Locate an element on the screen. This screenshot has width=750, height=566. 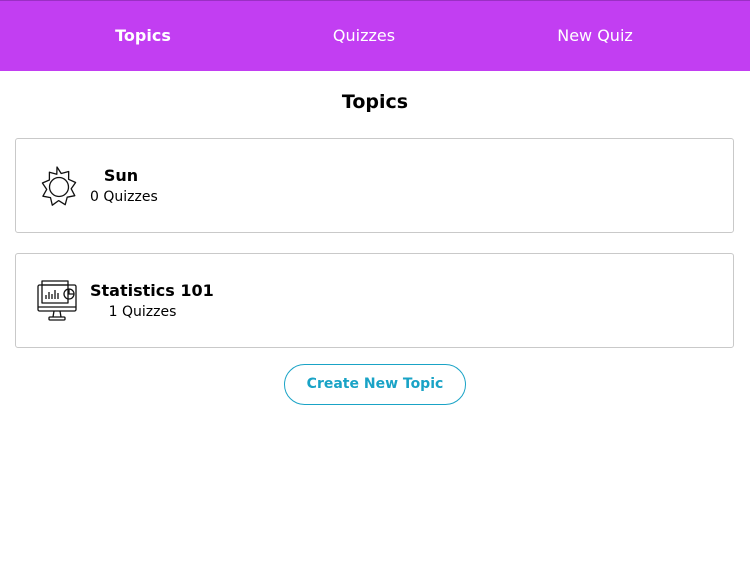
page-title: Topics is located at coordinates (375, 102).